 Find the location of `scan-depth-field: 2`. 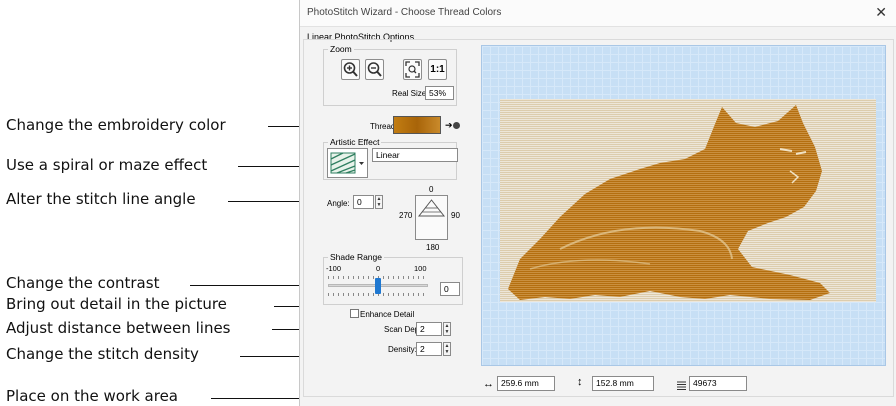

scan-depth-field: 2 is located at coordinates (429, 329).